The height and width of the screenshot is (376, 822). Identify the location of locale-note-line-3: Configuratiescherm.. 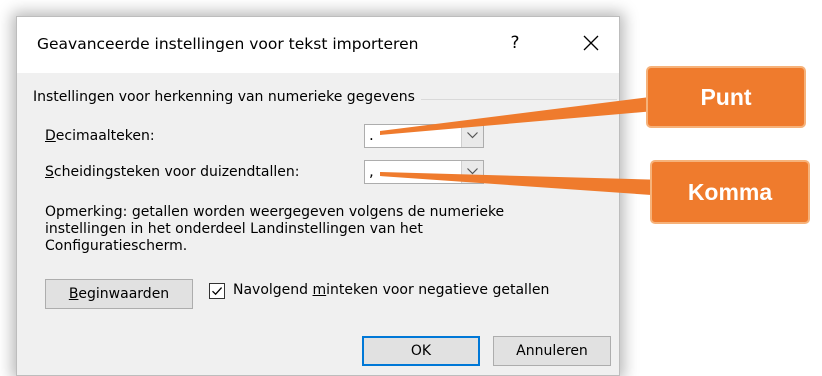
(116, 246).